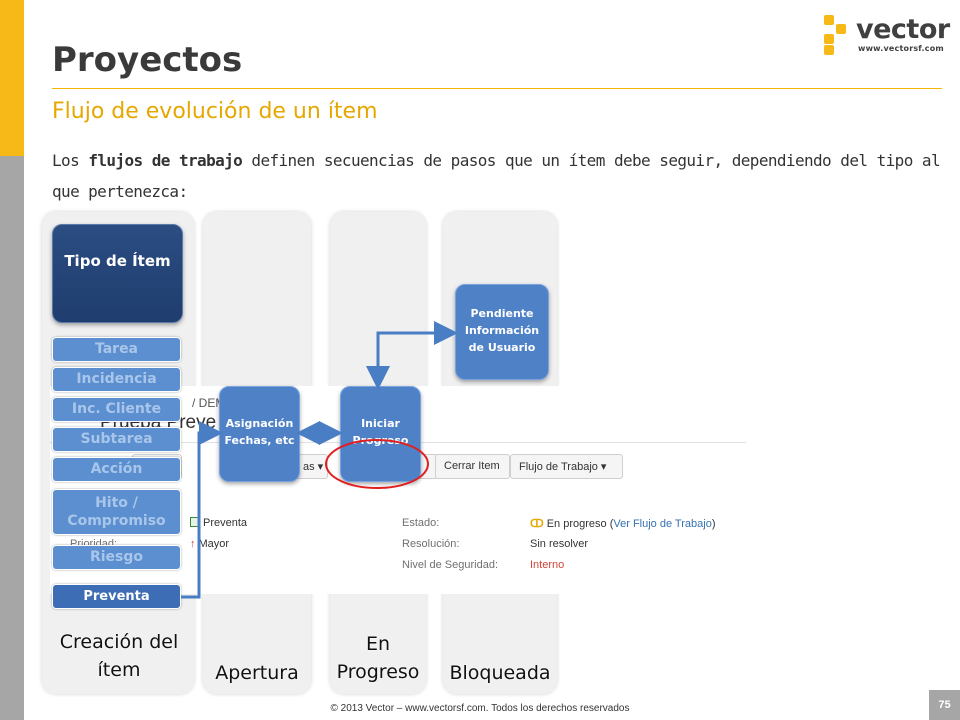 This screenshot has width=960, height=720. Describe the element at coordinates (116, 439) in the screenshot. I see `type-subtarea: Subtarea` at that location.